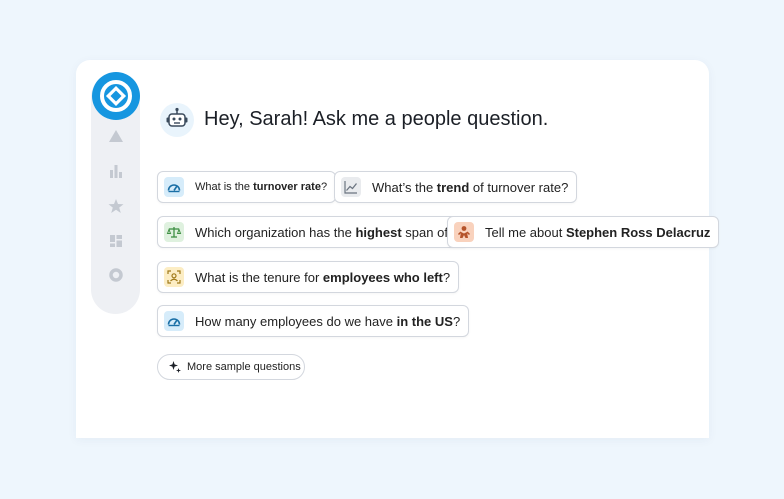 This screenshot has height=499, width=784. Describe the element at coordinates (376, 119) in the screenshot. I see `greeting-heading: Hey, Sarah! Ask me a people question.` at that location.